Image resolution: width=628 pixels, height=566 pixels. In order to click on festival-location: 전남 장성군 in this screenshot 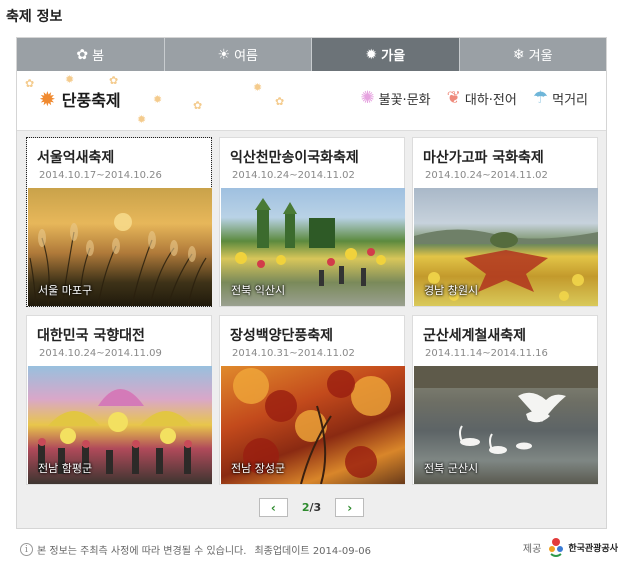, I will do `click(258, 468)`.